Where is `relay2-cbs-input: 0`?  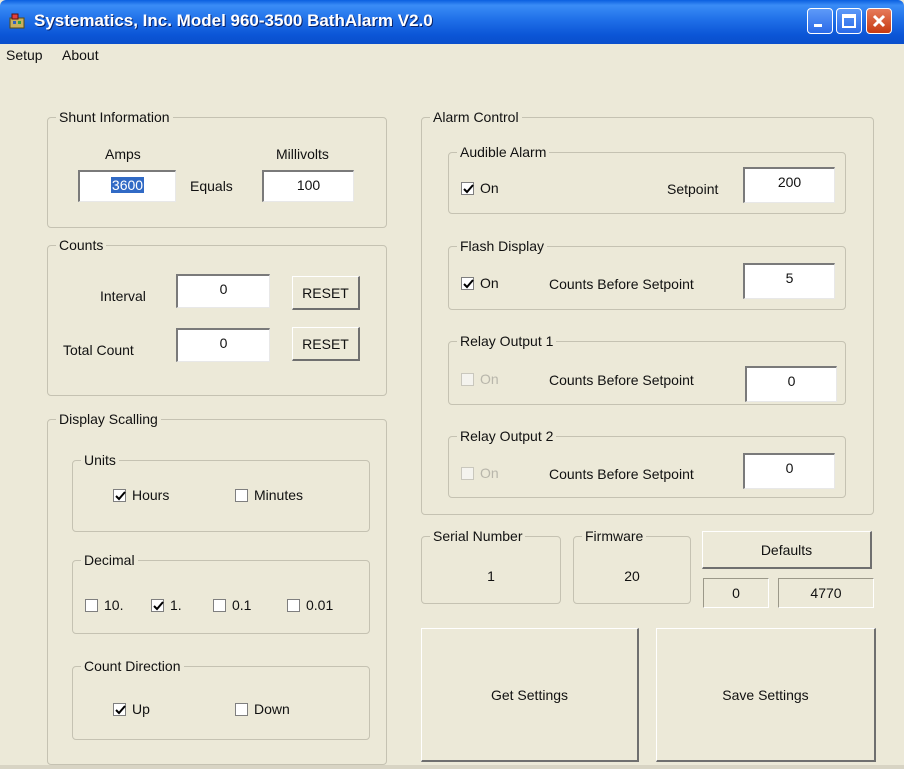
relay2-cbs-input: 0 is located at coordinates (789, 471).